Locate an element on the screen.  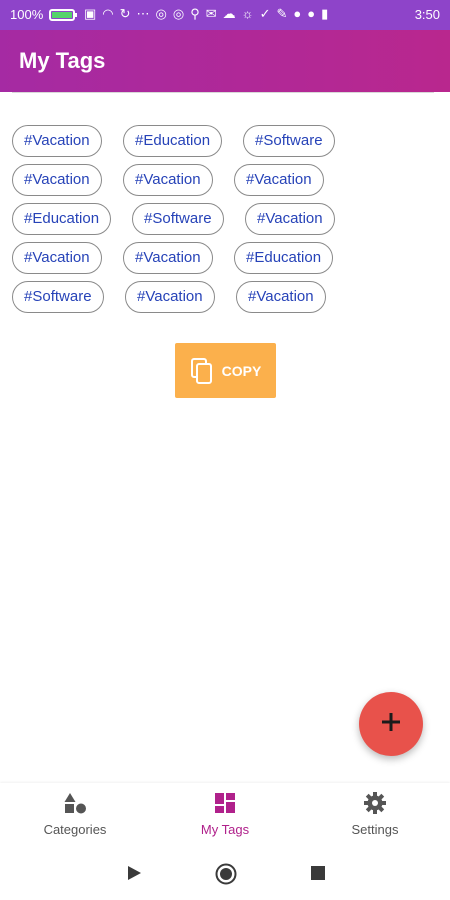
bottom-navigation: Categories My Tags Settings is located at coordinates (225, 814).